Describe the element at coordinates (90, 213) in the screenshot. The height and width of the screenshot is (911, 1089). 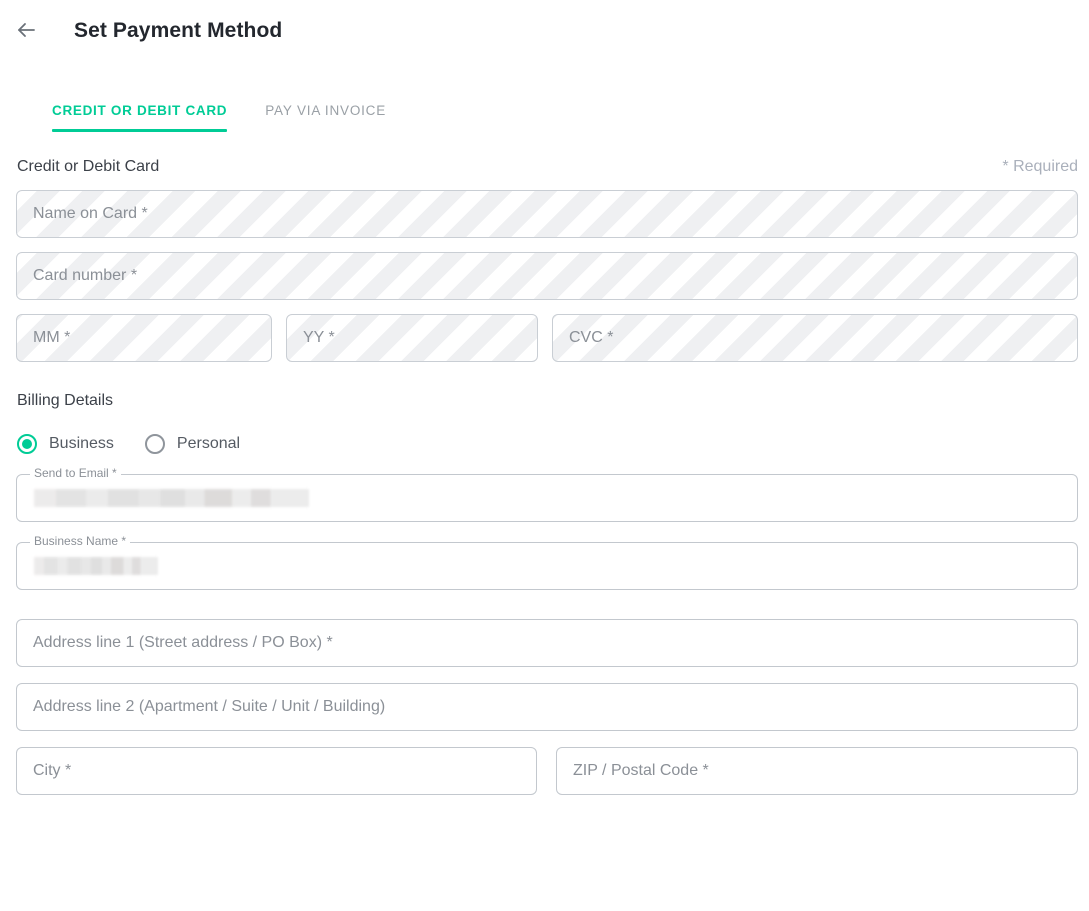
I see `name-on-card-placeholder: Name on Card *` at that location.